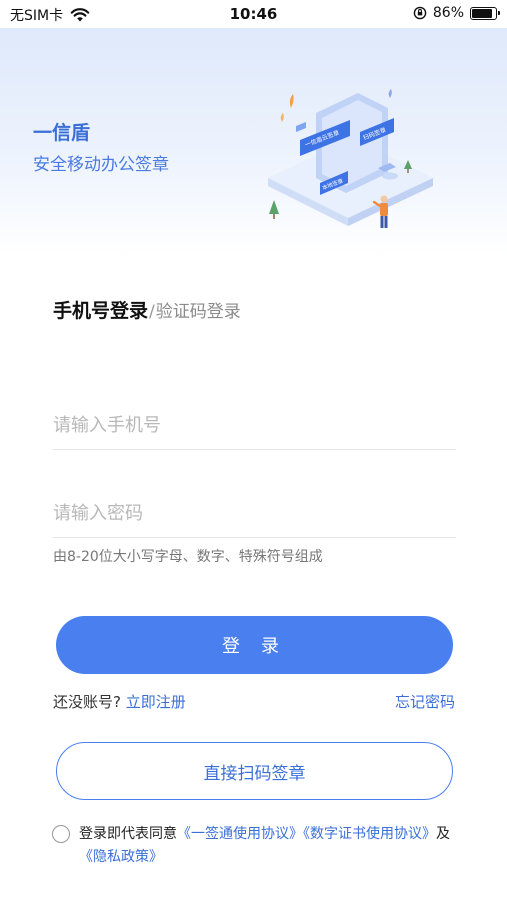 Image resolution: width=507 pixels, height=900 pixels. What do you see at coordinates (425, 701) in the screenshot?
I see `forgot-password-link: 忘记密码` at bounding box center [425, 701].